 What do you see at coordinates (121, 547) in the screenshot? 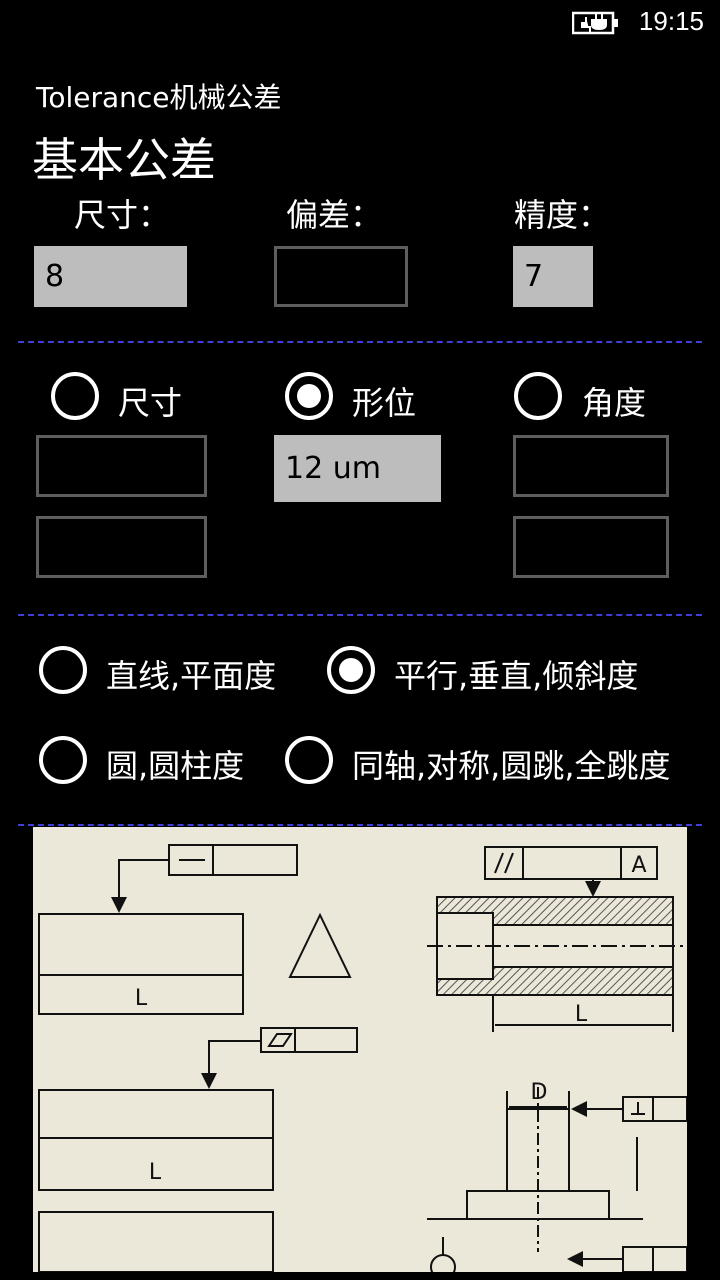
I see `size-lower-field` at bounding box center [121, 547].